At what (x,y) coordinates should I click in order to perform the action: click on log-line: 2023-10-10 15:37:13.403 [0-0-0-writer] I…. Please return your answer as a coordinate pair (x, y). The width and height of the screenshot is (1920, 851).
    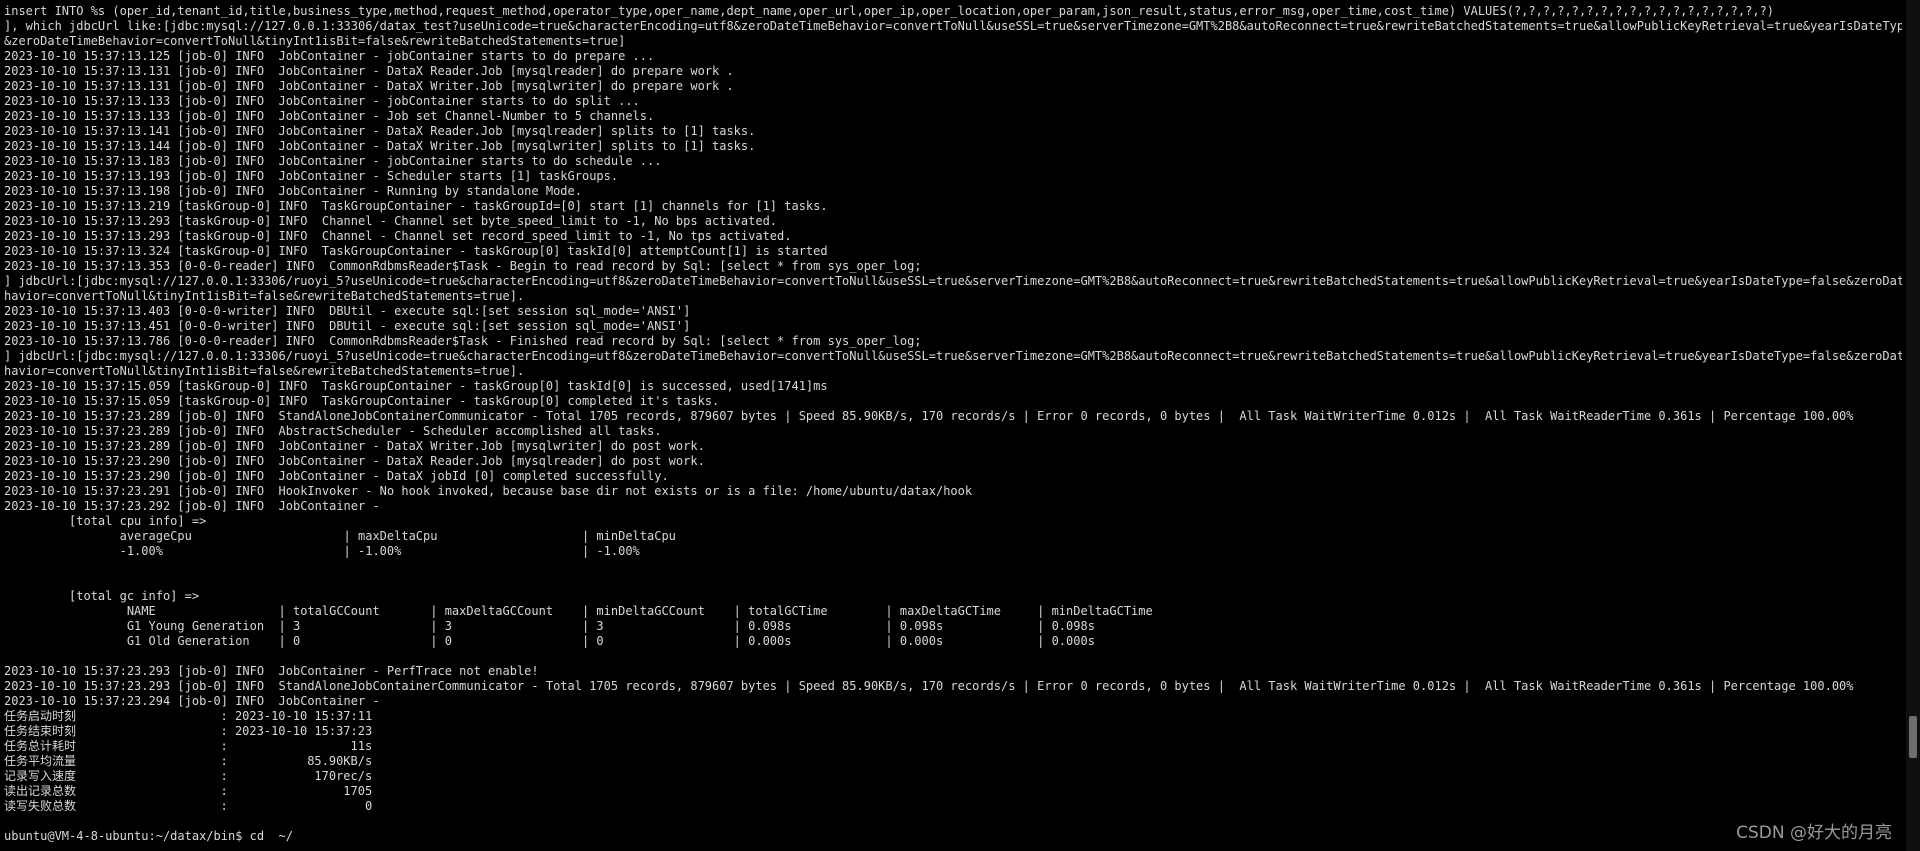
    Looking at the image, I should click on (347, 311).